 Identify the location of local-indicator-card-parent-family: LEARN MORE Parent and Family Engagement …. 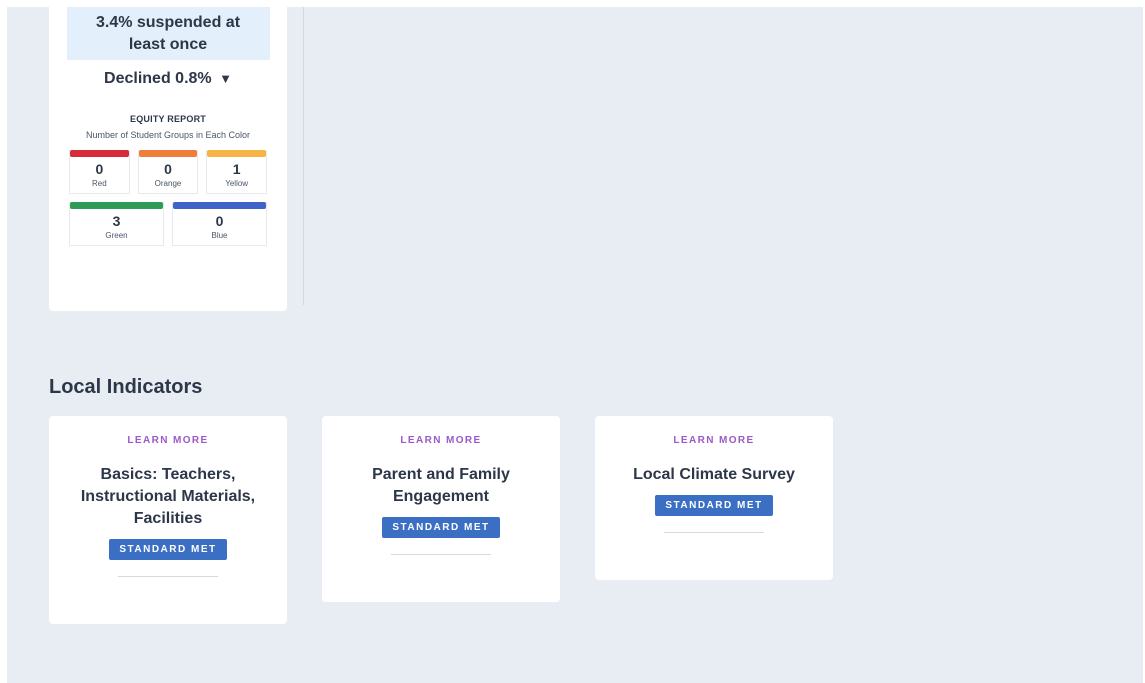
(441, 509).